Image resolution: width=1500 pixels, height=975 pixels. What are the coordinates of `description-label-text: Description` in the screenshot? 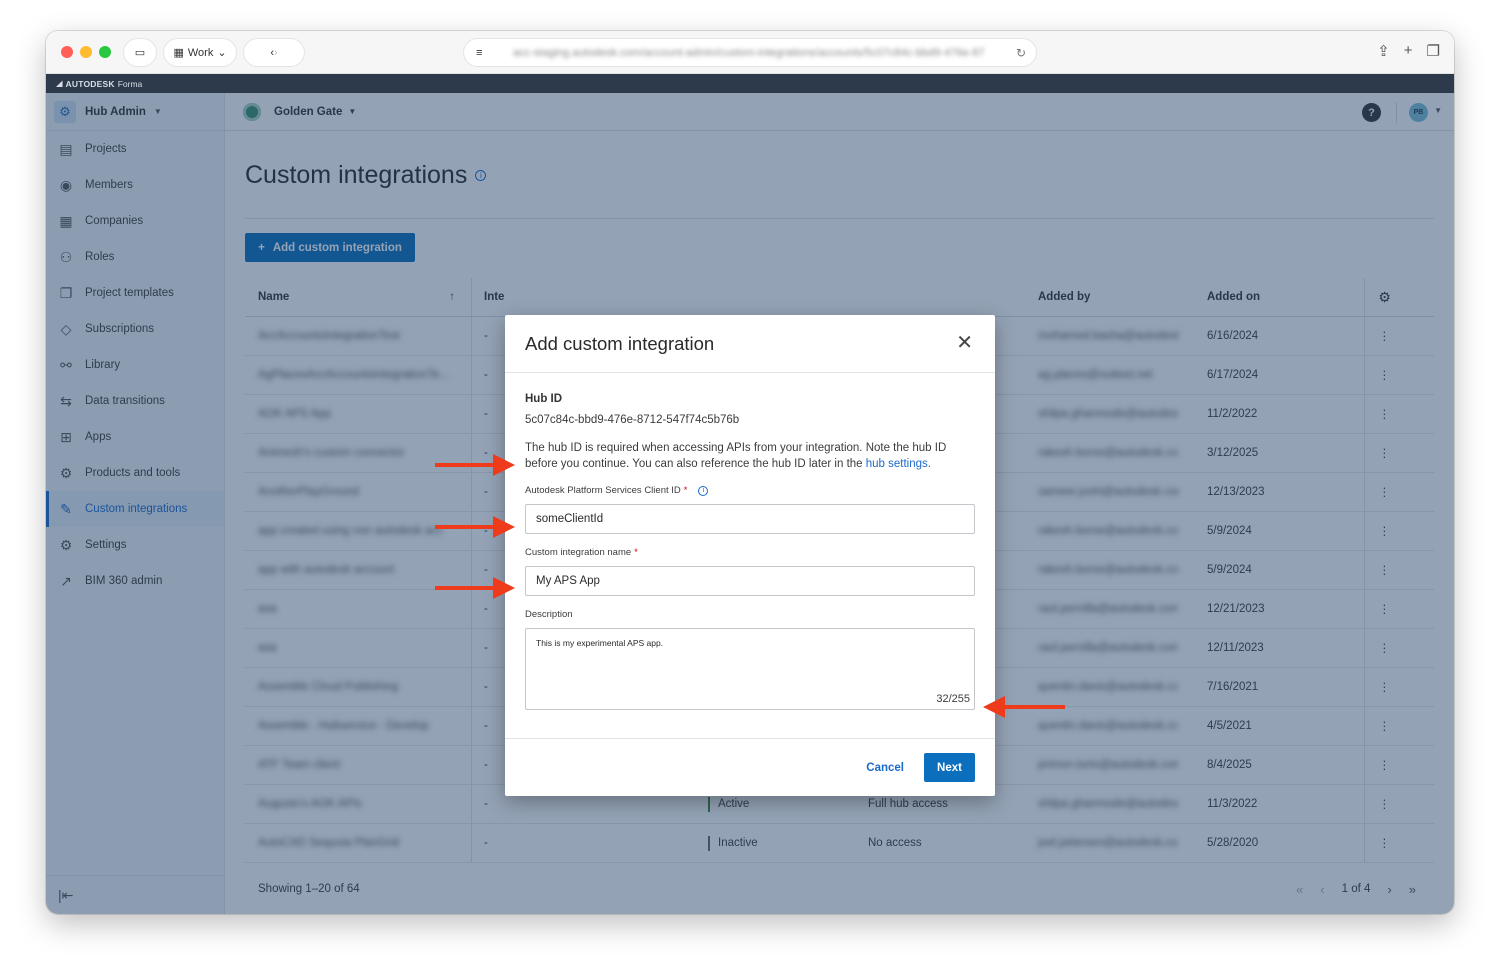 It's located at (549, 614).